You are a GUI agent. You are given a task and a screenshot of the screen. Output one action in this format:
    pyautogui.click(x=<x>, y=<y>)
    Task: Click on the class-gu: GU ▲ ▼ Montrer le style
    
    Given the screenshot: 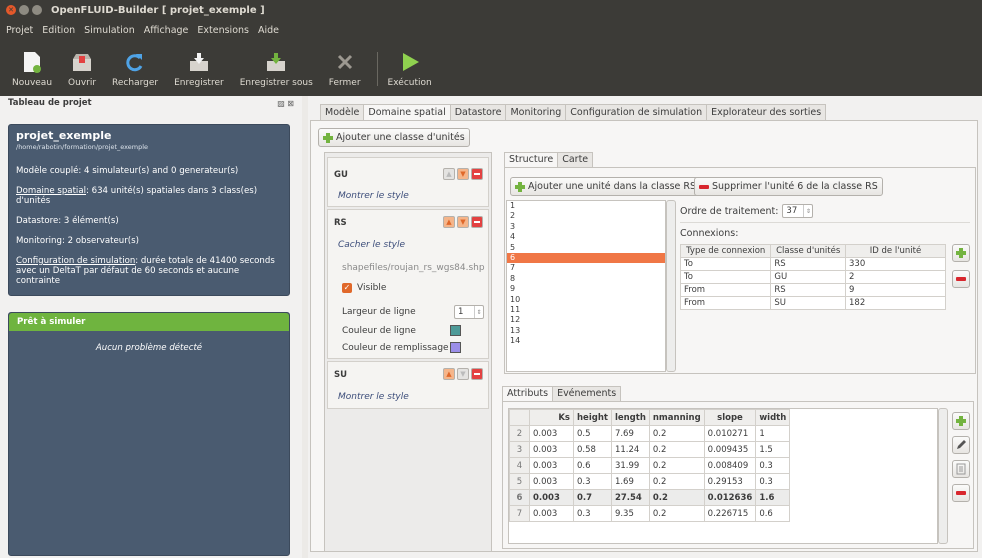 What is the action you would take?
    pyautogui.click(x=408, y=182)
    